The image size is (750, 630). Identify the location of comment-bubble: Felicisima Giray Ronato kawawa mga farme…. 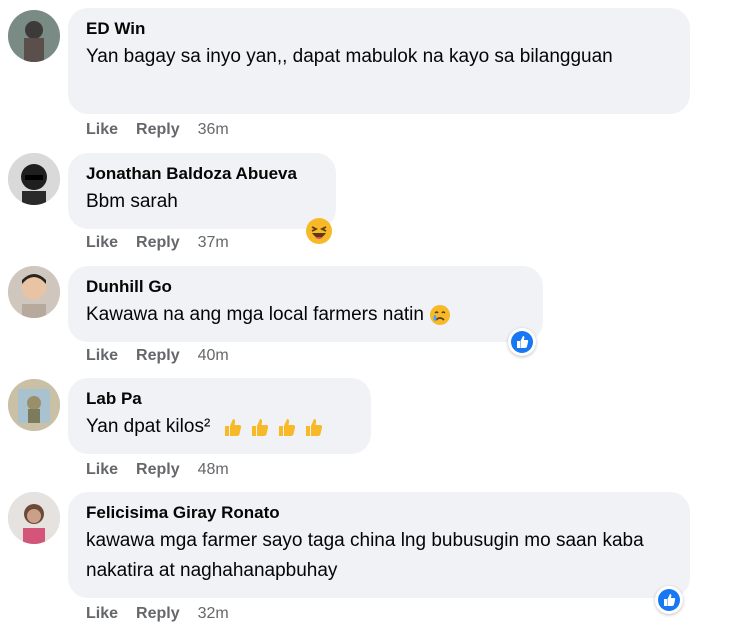
(379, 545).